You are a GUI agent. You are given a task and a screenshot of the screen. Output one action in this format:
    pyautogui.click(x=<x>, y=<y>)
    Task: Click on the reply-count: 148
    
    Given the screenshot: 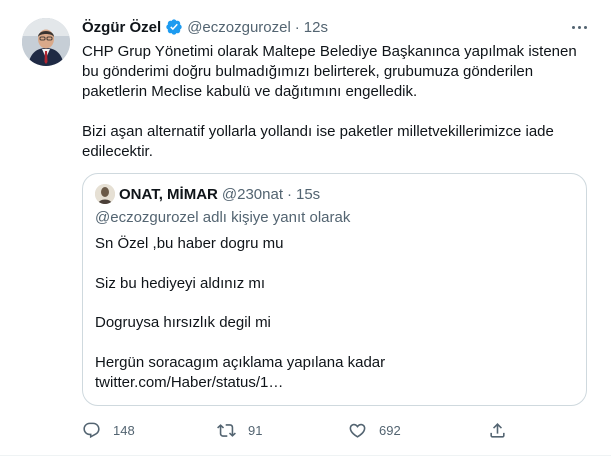 What is the action you would take?
    pyautogui.click(x=124, y=430)
    